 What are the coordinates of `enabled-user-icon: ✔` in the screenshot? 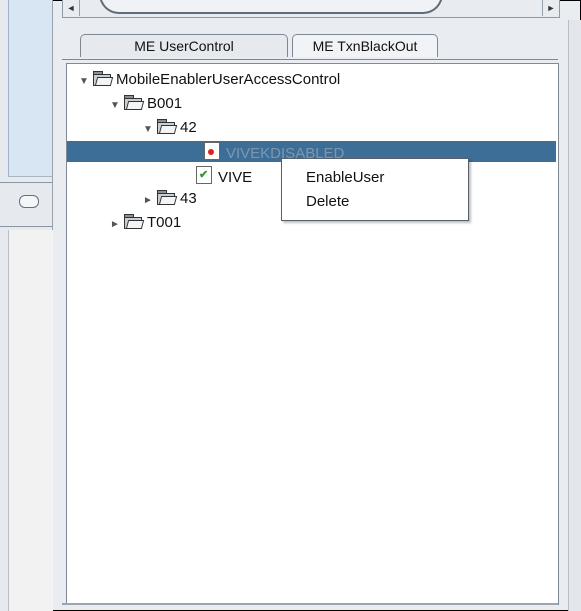 It's located at (204, 175).